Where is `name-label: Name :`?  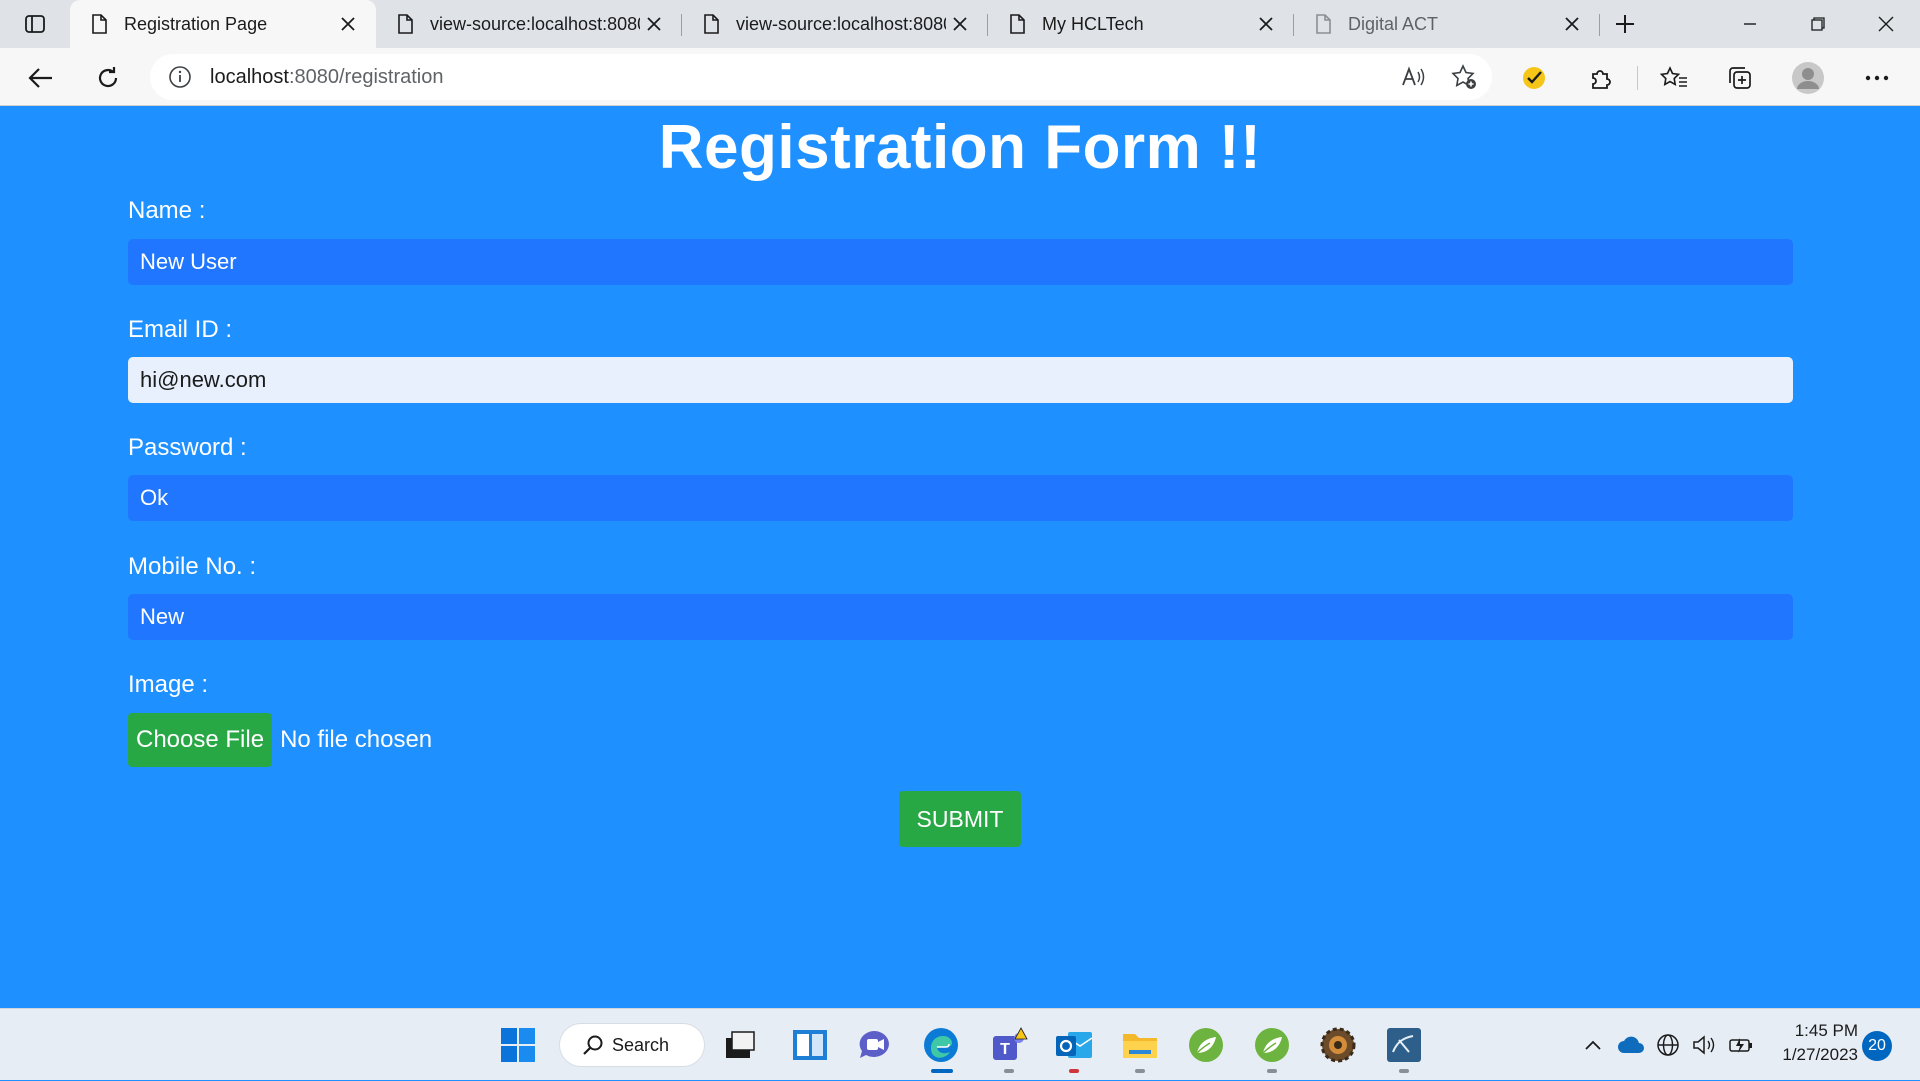
name-label: Name : is located at coordinates (167, 210).